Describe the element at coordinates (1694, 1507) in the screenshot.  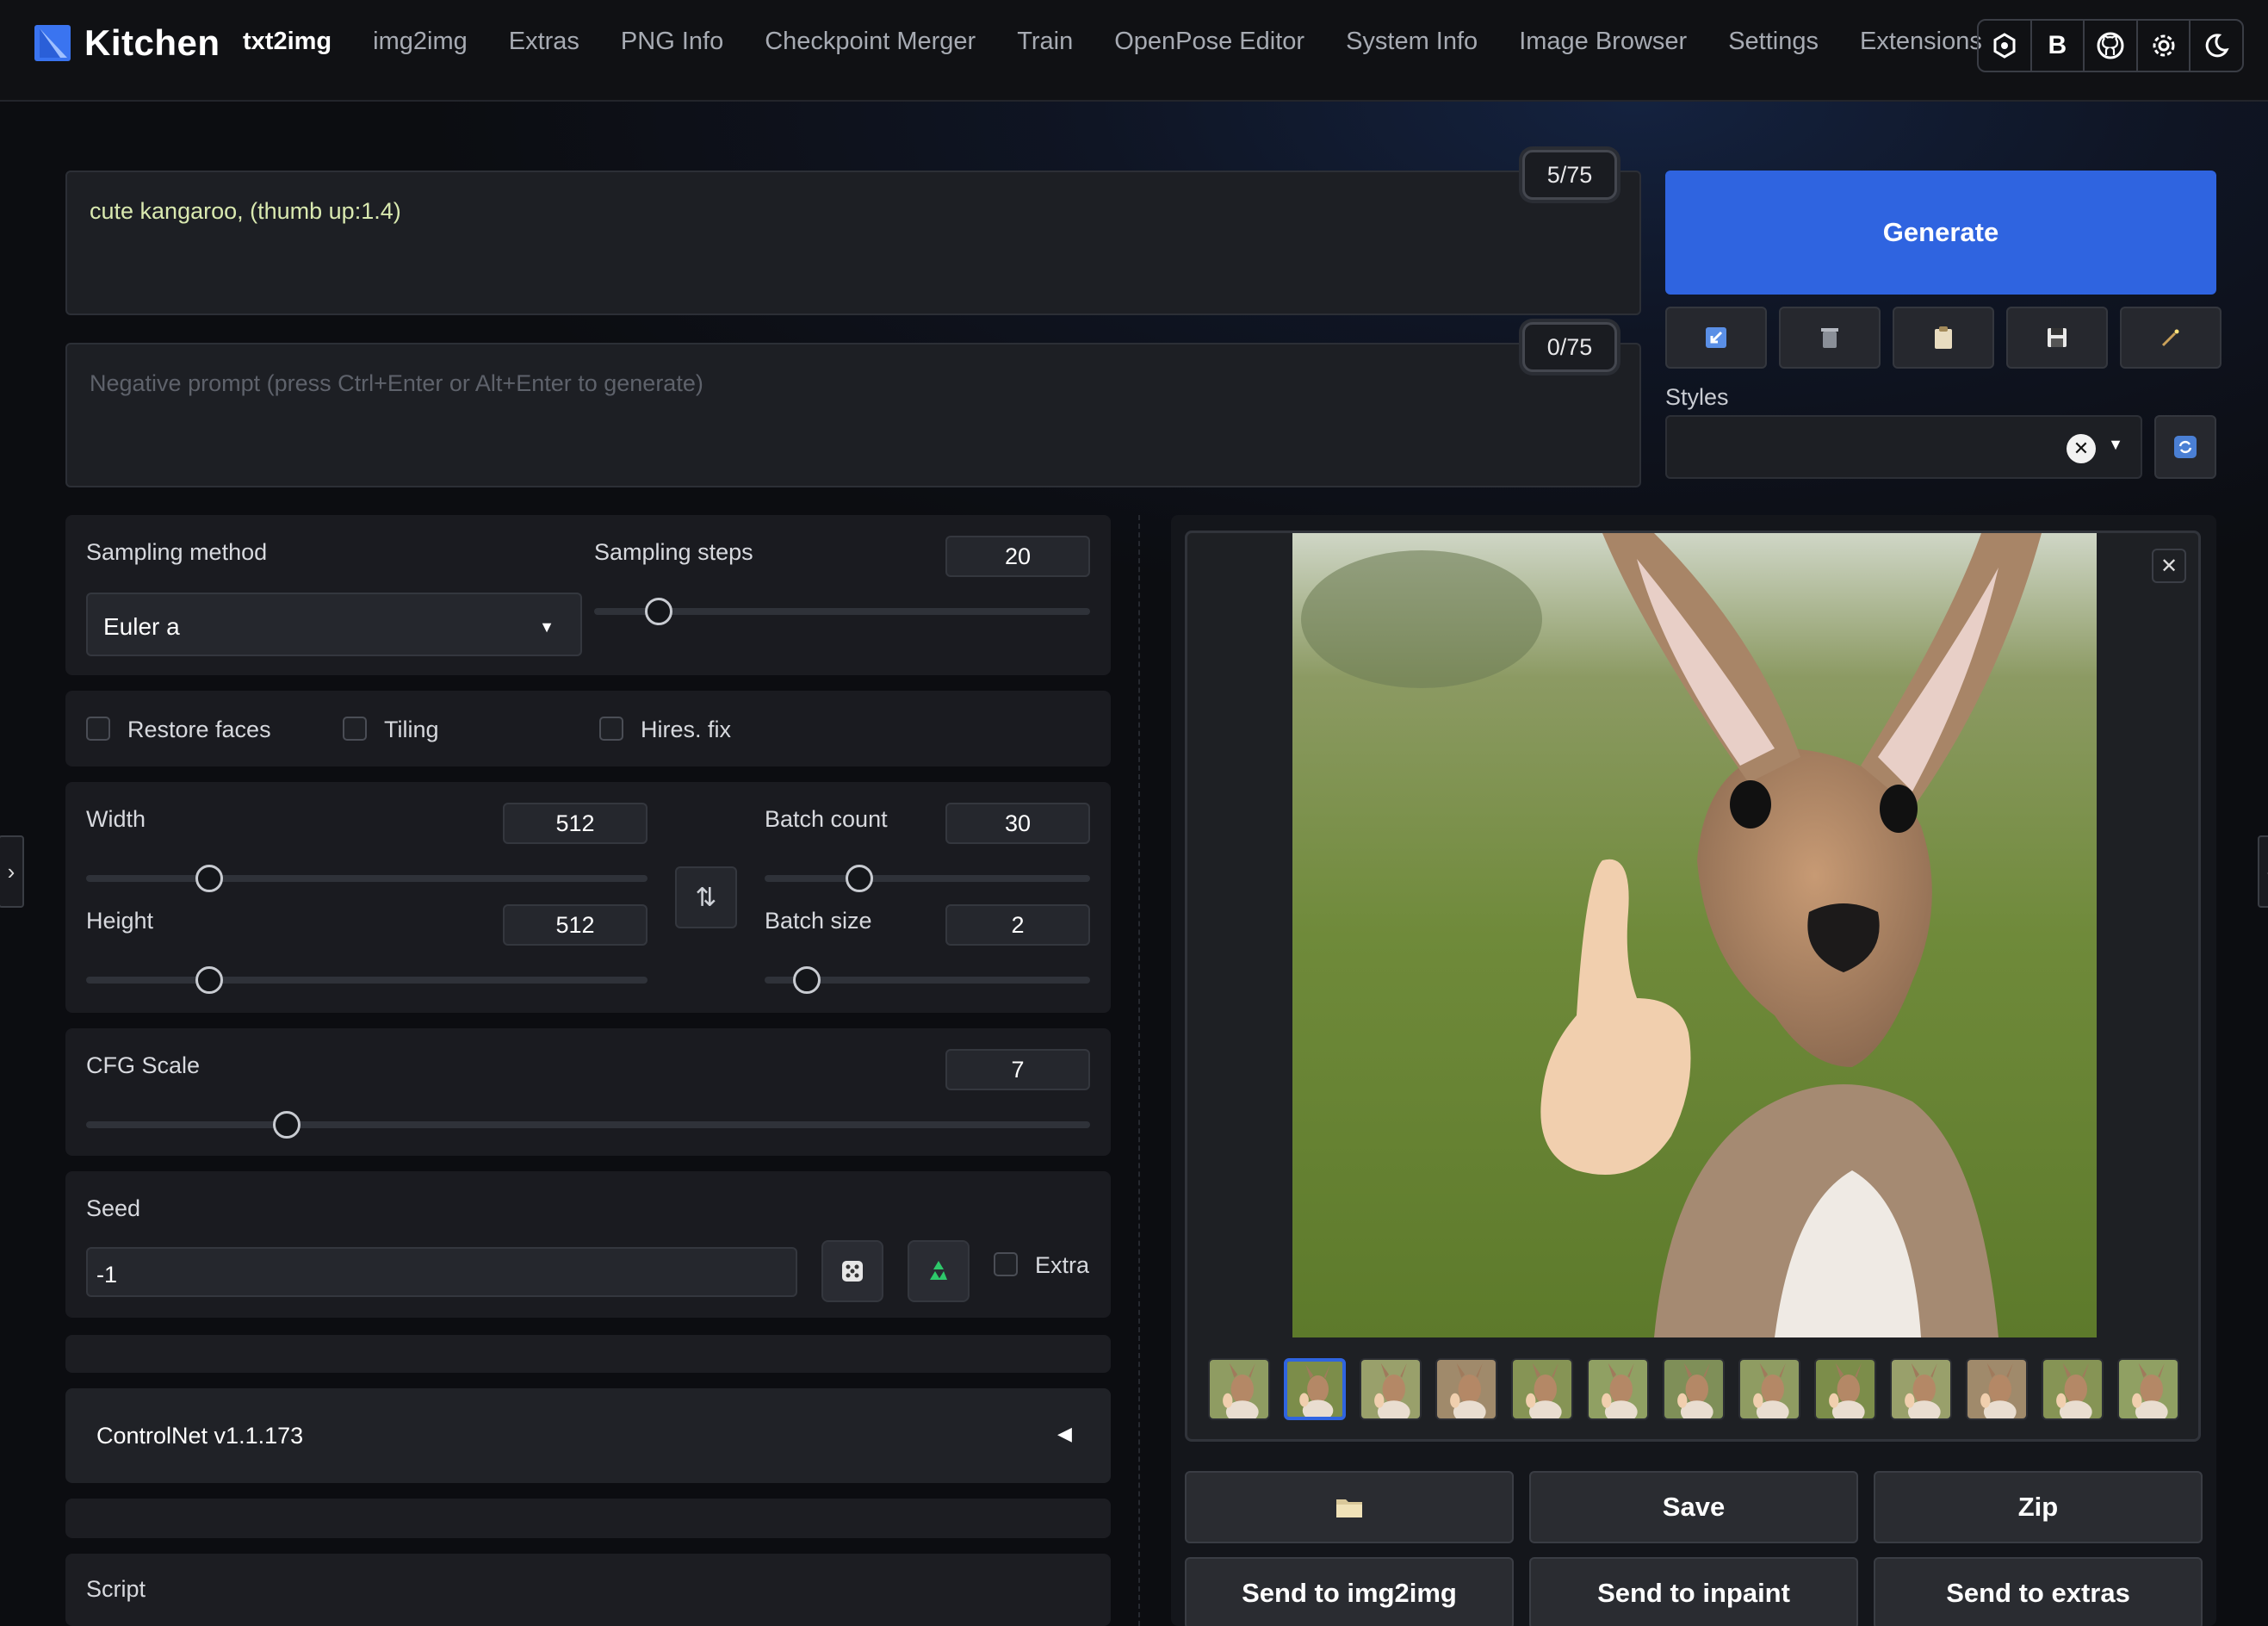
I see `save-button: Save` at that location.